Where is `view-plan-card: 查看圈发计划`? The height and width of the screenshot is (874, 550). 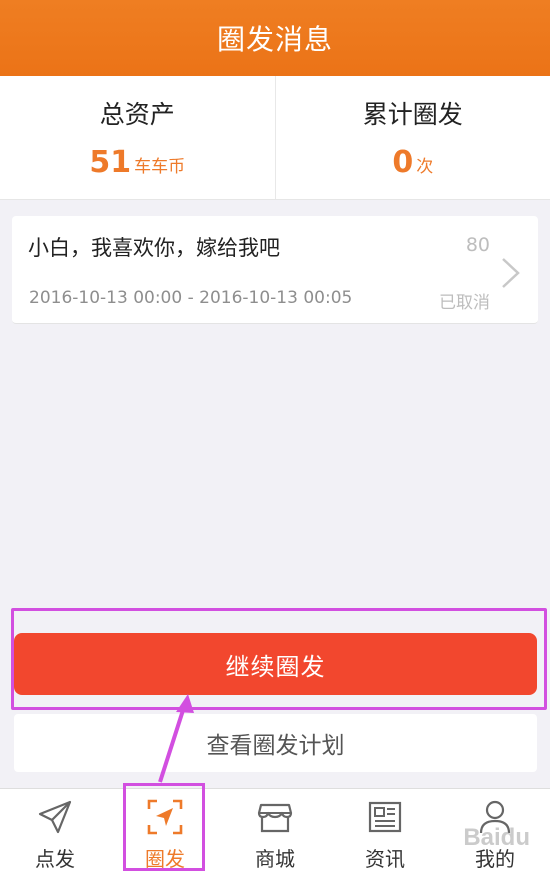
view-plan-card: 查看圈发计划 is located at coordinates (275, 743).